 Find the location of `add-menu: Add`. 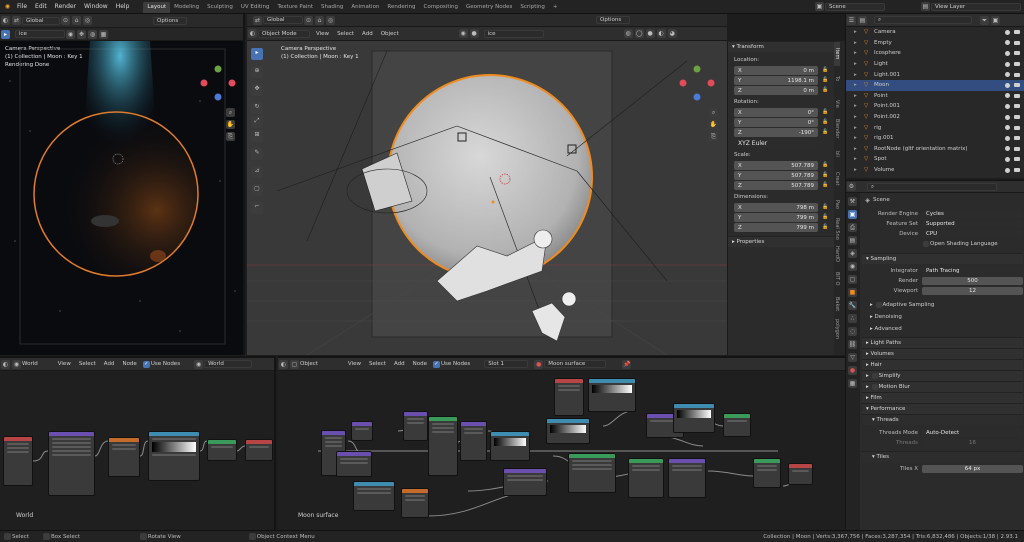

add-menu: Add is located at coordinates (367, 34).